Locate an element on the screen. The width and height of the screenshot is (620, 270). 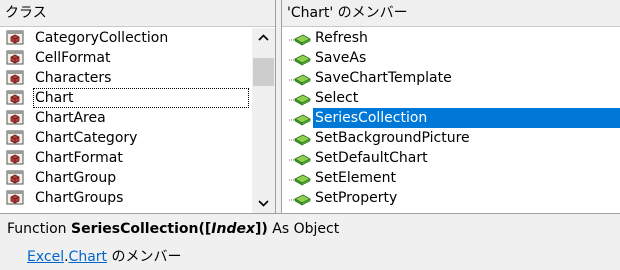
signature-member-name: SeriesCollection is located at coordinates (135, 229).